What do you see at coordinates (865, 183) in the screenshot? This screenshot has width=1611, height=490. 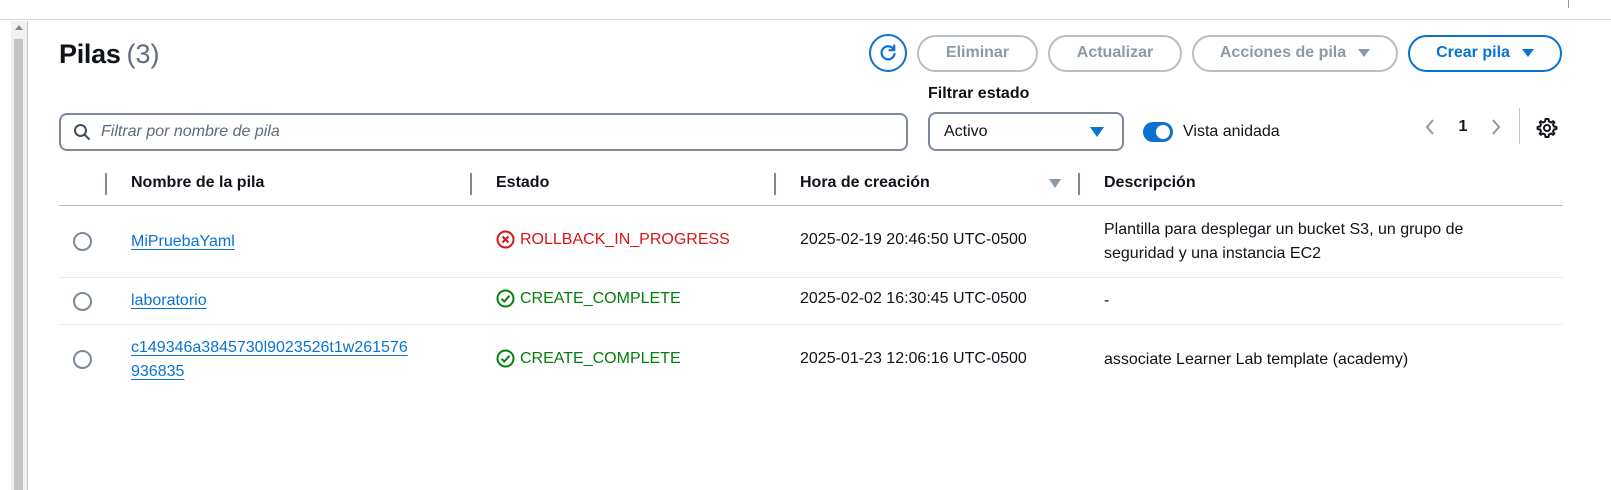 I see `column-header-created: Hora de creación` at bounding box center [865, 183].